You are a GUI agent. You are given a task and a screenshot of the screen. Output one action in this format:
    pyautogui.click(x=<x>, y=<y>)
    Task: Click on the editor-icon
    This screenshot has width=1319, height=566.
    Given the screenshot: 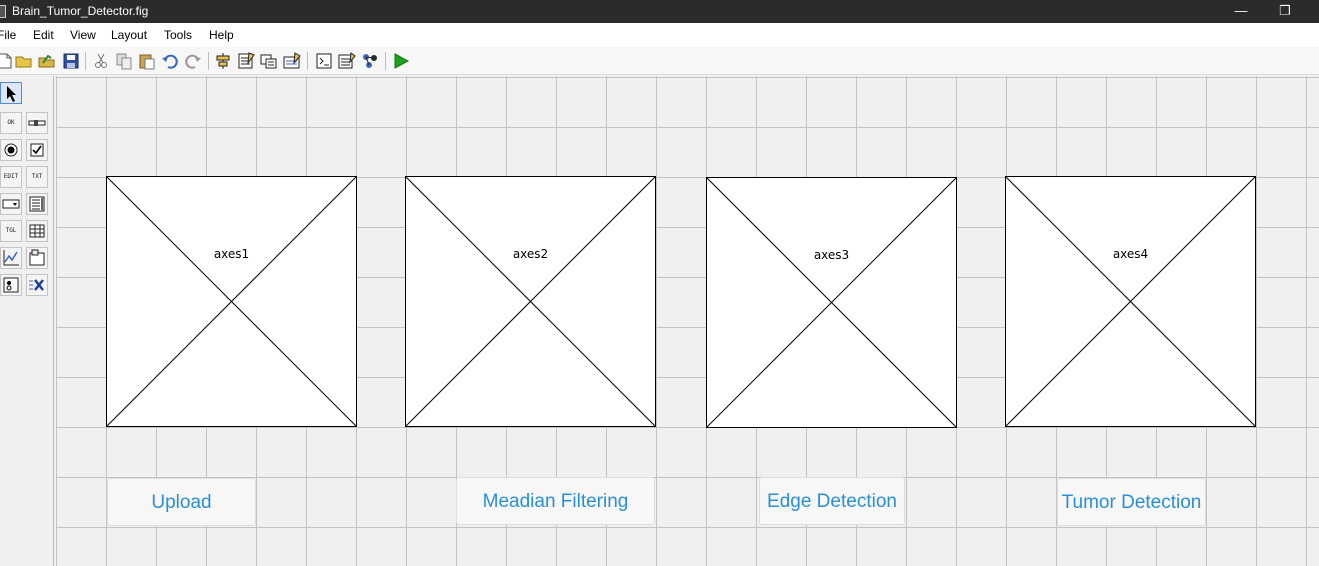 What is the action you would take?
    pyautogui.click(x=324, y=61)
    